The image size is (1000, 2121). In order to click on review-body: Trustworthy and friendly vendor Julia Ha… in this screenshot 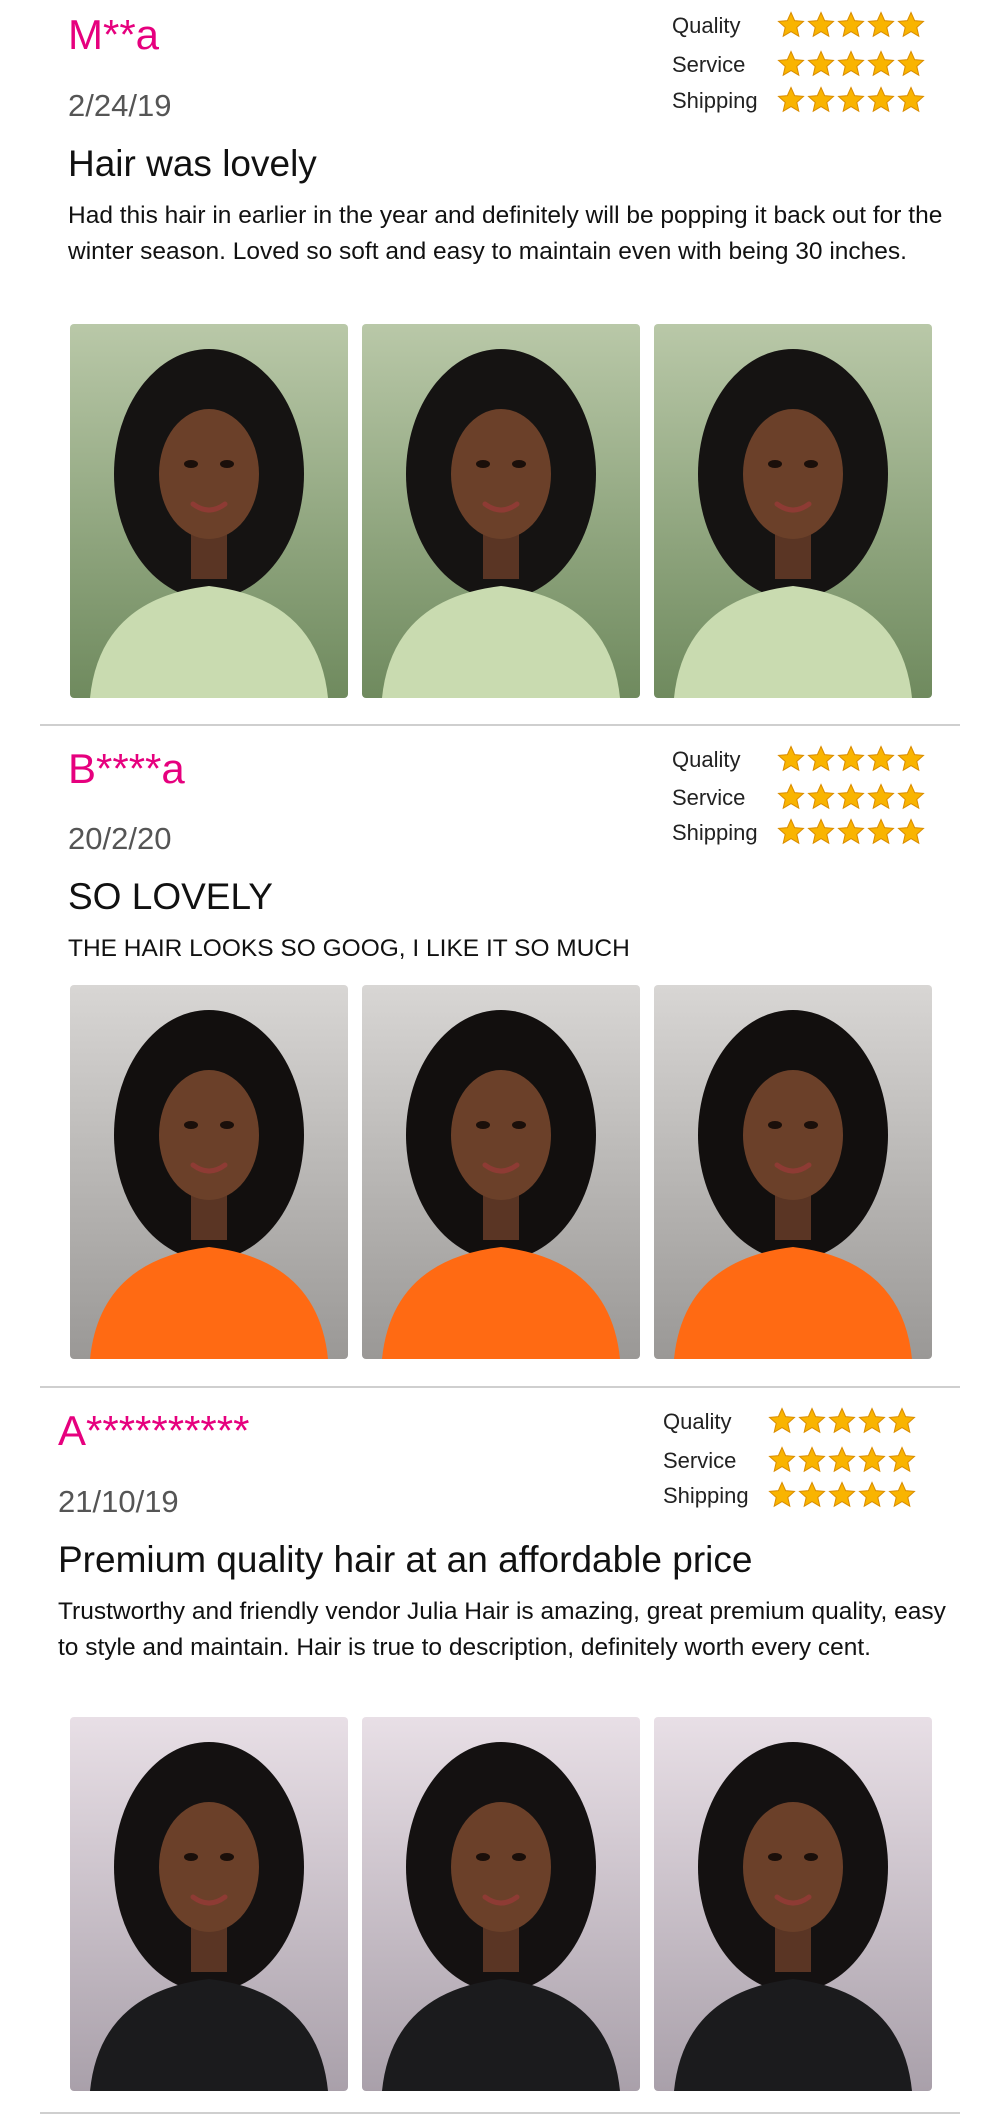, I will do `click(502, 1629)`.